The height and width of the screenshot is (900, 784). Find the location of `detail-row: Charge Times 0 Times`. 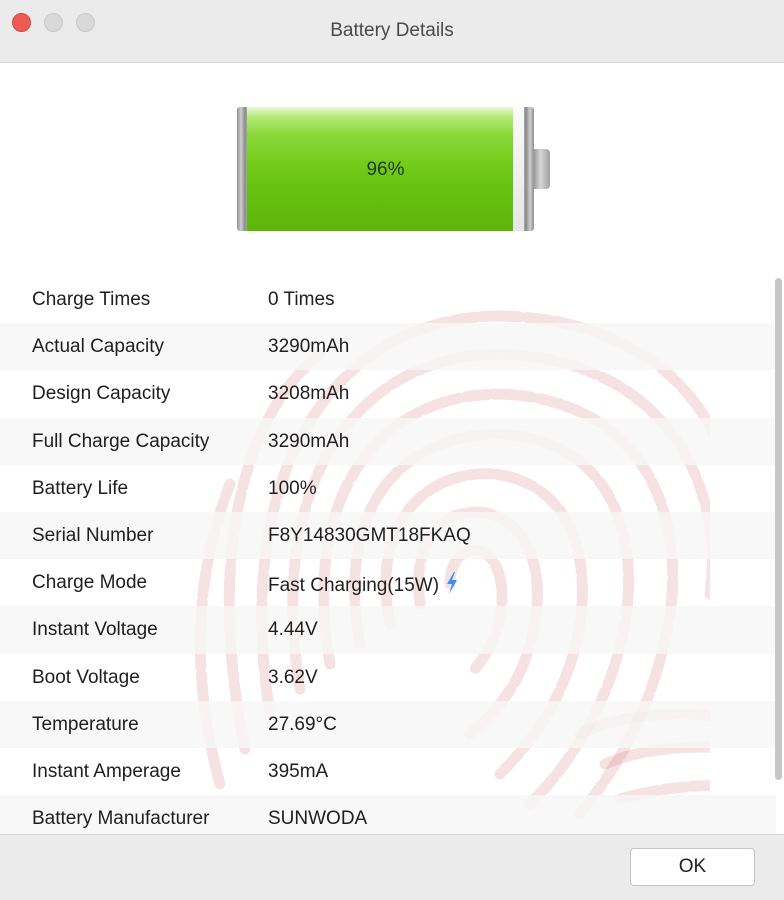

detail-row: Charge Times 0 Times is located at coordinates (388, 299).